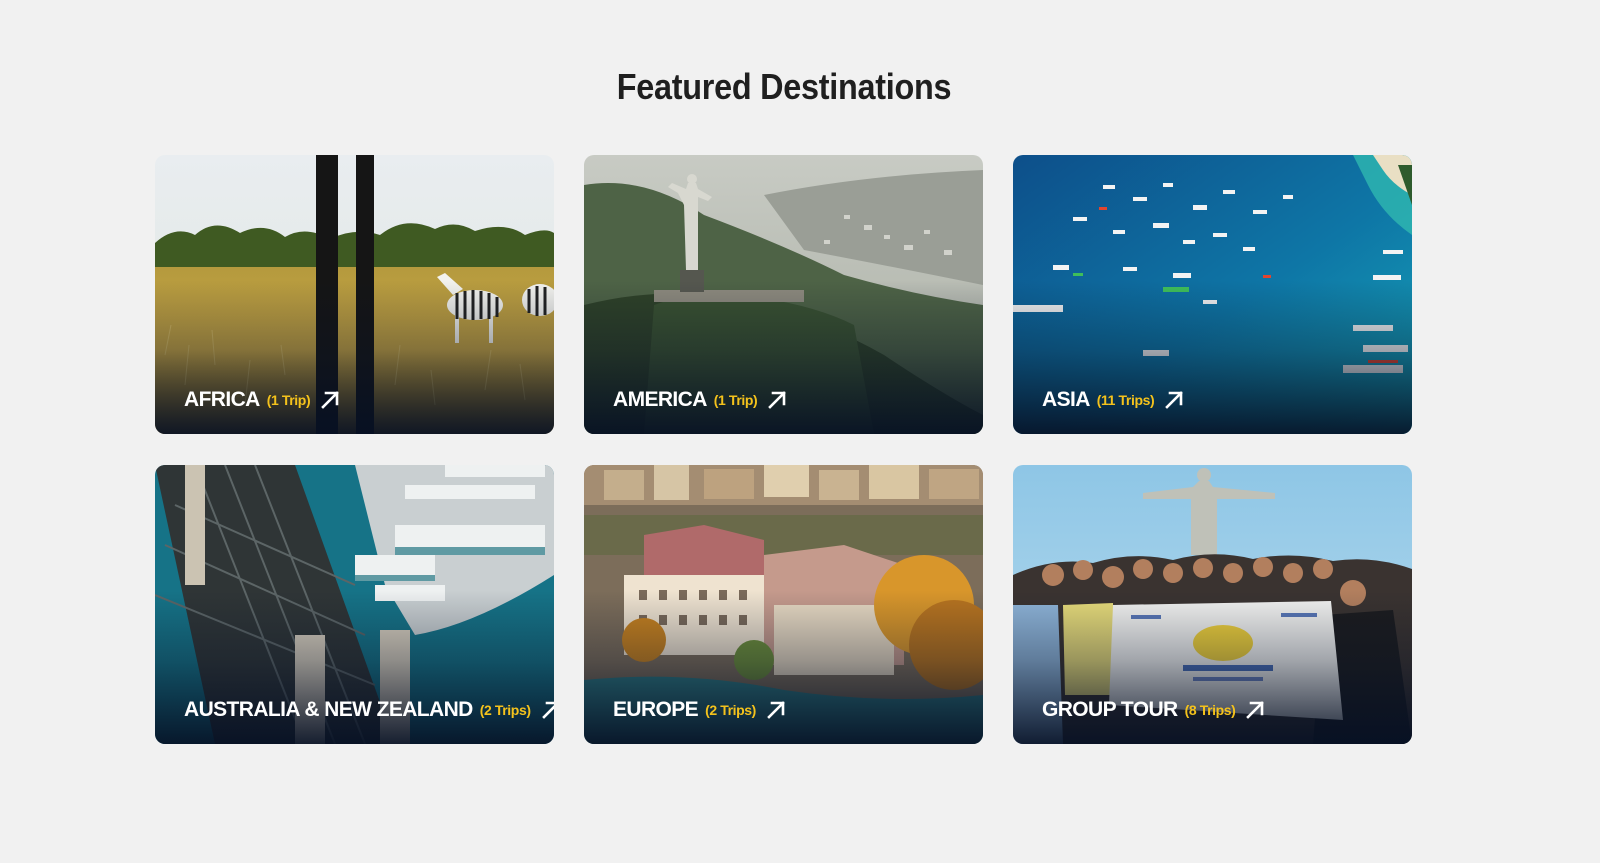 This screenshot has height=863, width=1600. Describe the element at coordinates (1125, 400) in the screenshot. I see `trip-count: (11 Trips)` at that location.